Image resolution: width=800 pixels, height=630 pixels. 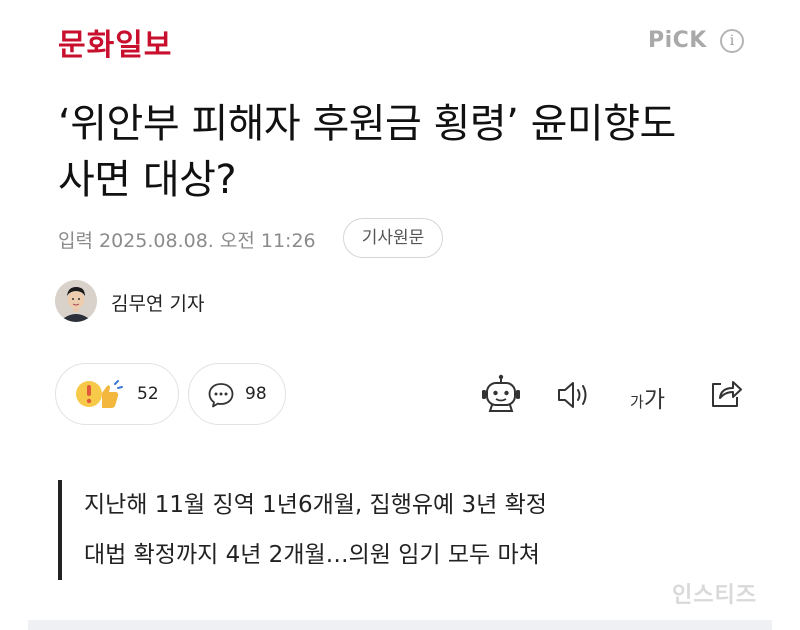 I want to click on reaction-button: 52, so click(x=117, y=394).